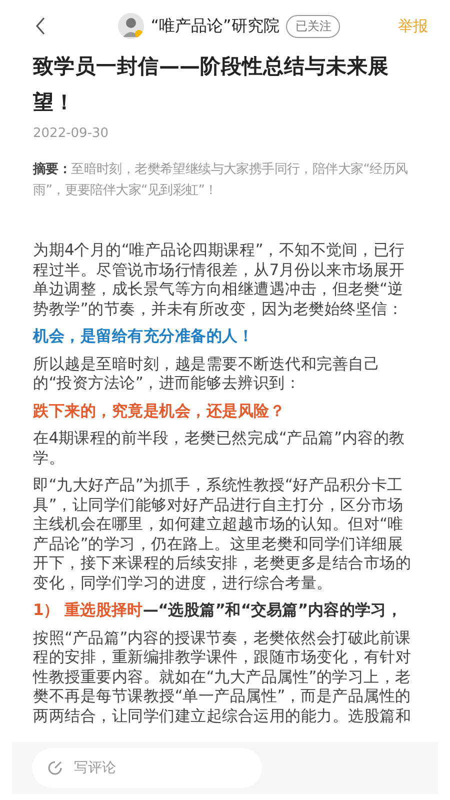 This screenshot has width=450, height=800. I want to click on body-paragraph: 为期4个月的“唯产品论四期课程”，不知不觉间，已行程过半。尽管说市场行情很差，从7月份以来市场展开单边调整，成长景气等方向相继遭遇冲击，但老樊“逆势教学”的节奏，并未有所改变，因为老樊始终坚信：, so click(219, 280).